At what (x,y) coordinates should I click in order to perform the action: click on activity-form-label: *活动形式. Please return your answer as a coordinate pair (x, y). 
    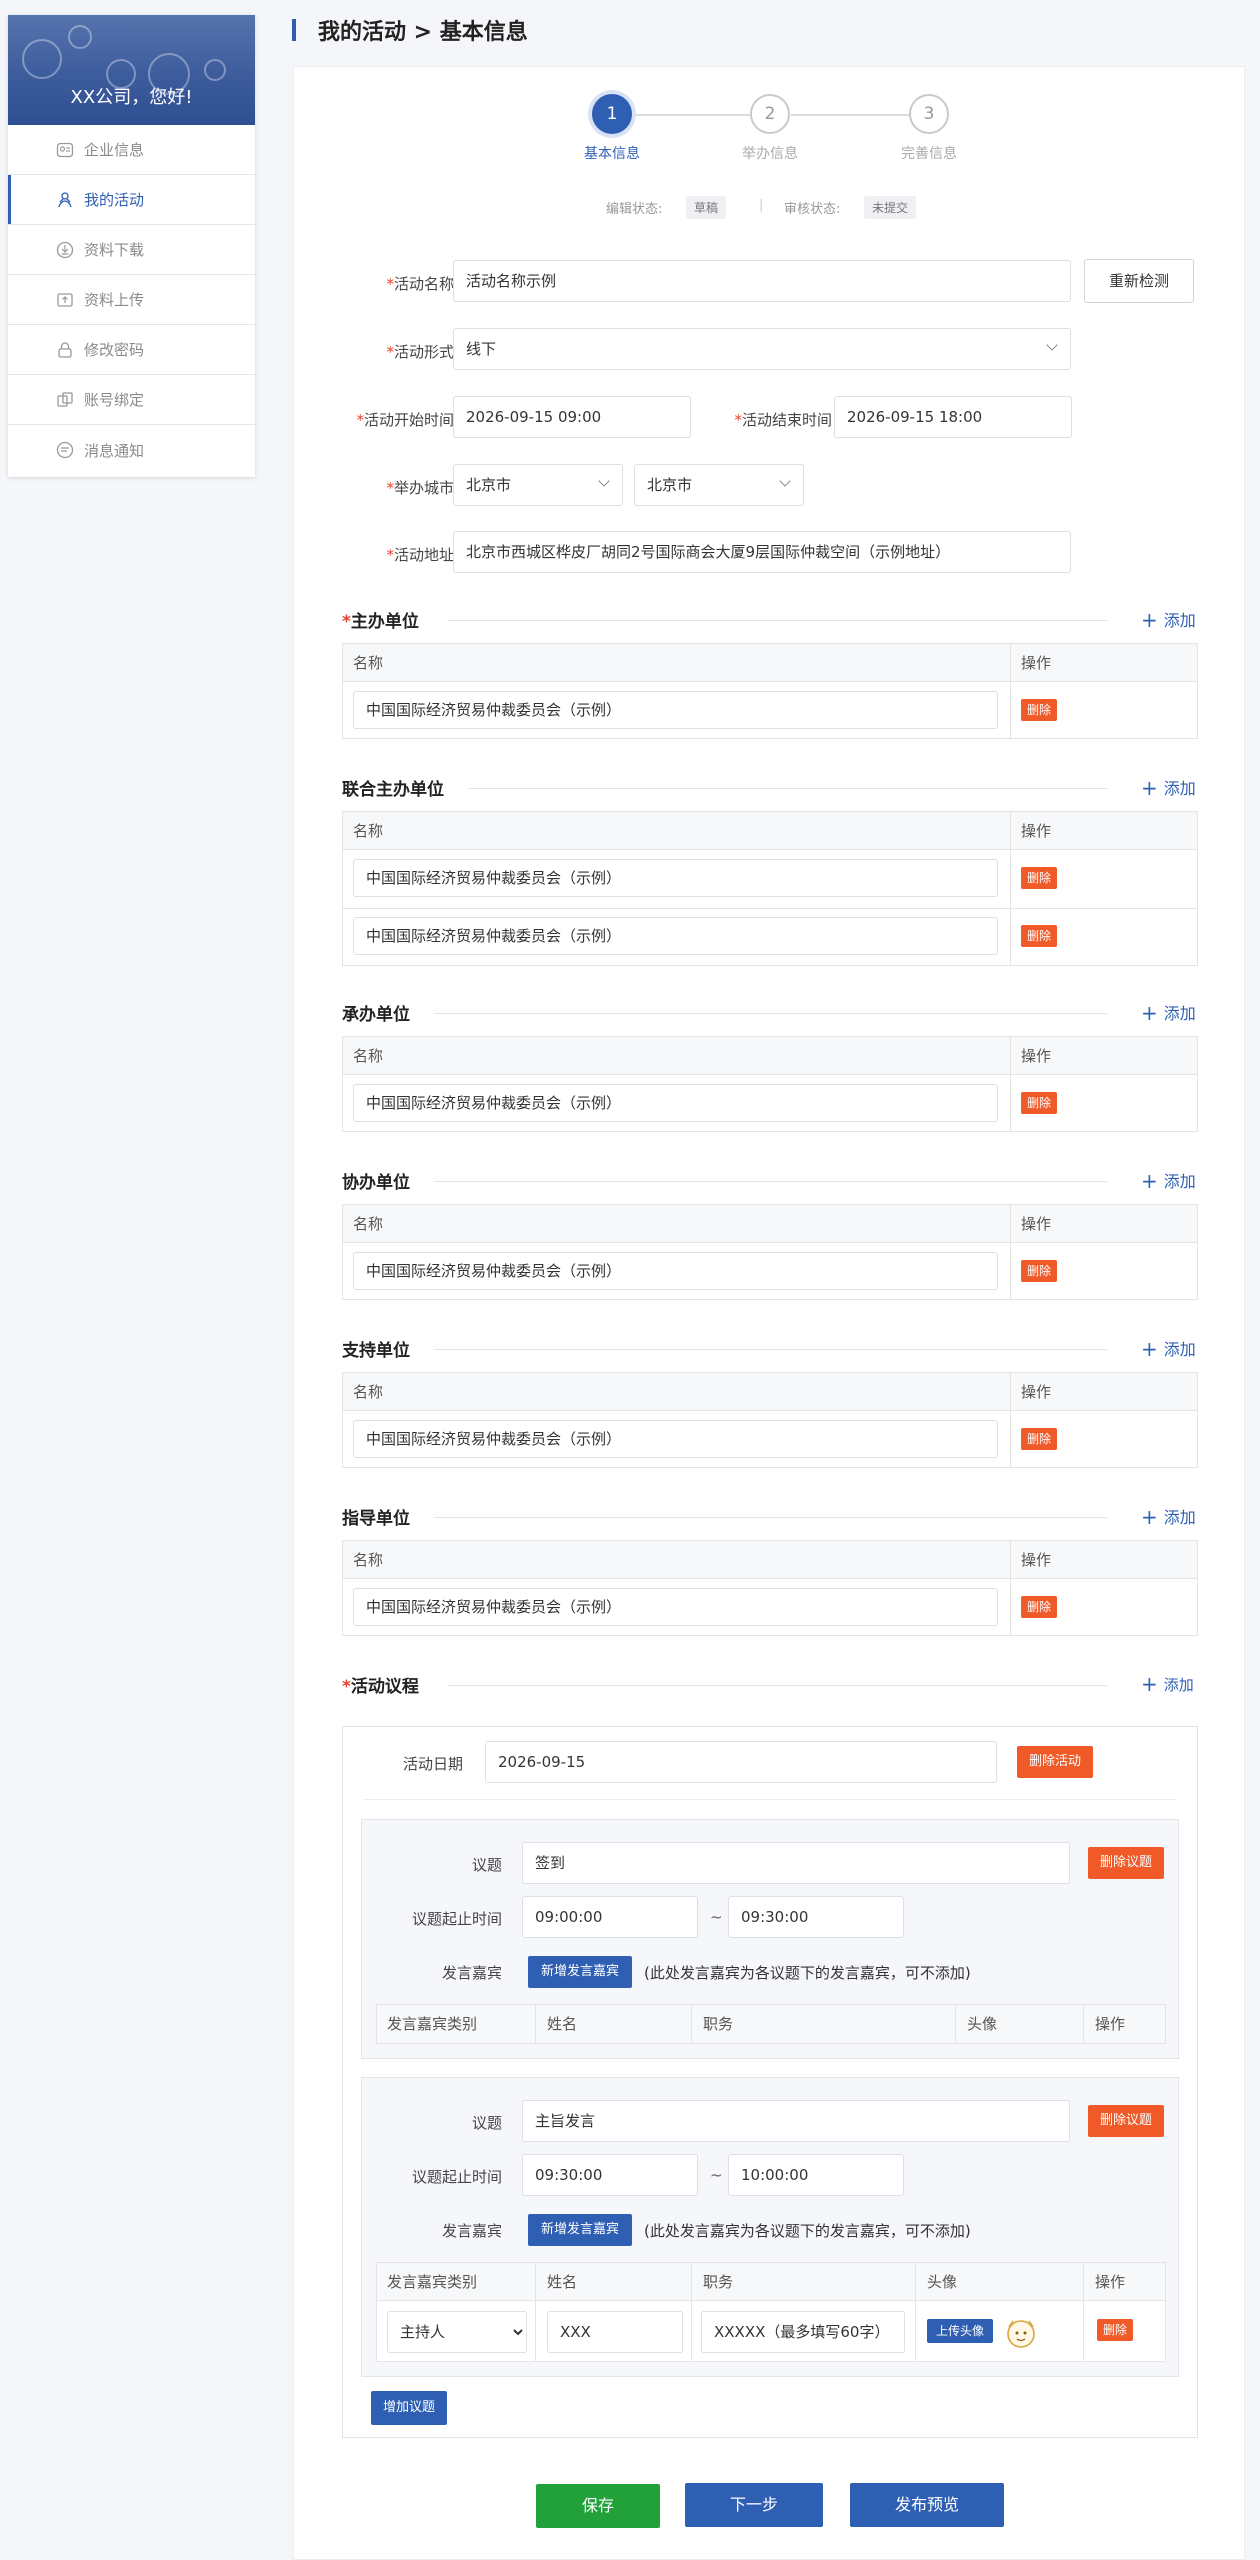
    Looking at the image, I should click on (420, 352).